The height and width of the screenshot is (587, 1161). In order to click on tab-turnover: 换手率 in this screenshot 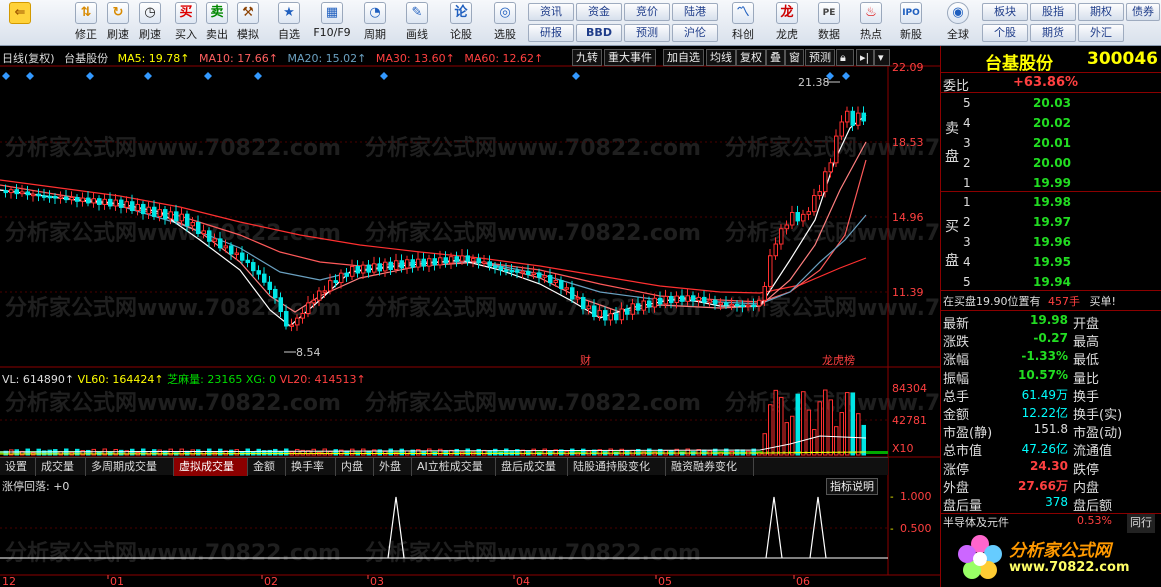, I will do `click(311, 467)`.